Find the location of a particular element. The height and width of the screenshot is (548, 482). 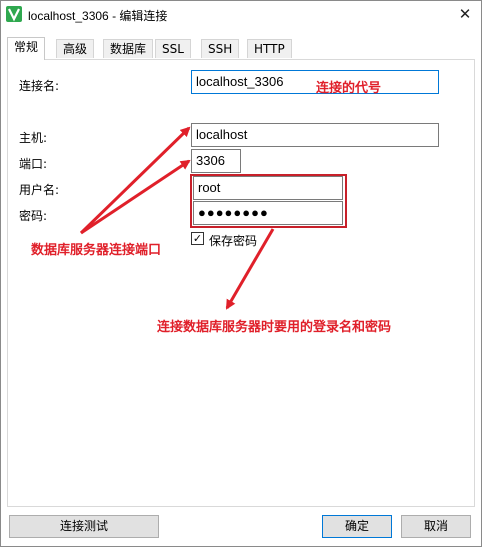

connection-name-value: localhost_3306 is located at coordinates (240, 81).